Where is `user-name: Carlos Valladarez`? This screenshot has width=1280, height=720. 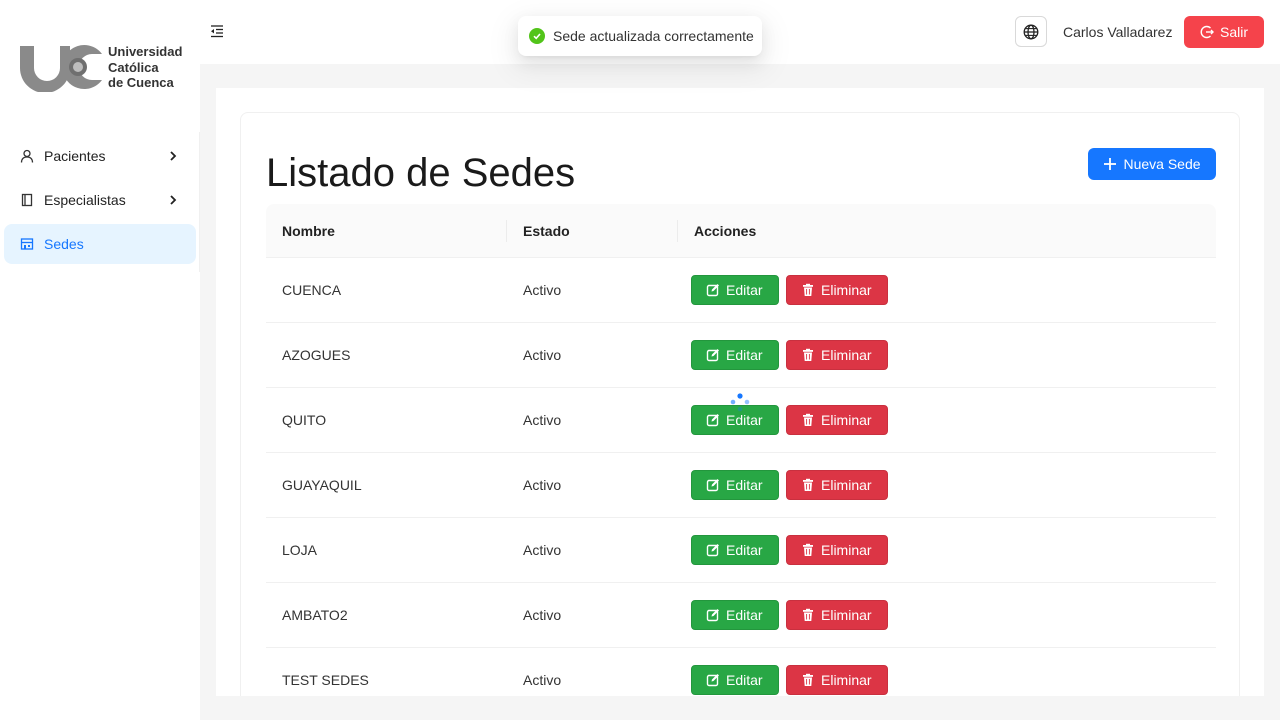
user-name: Carlos Valladarez is located at coordinates (1118, 32).